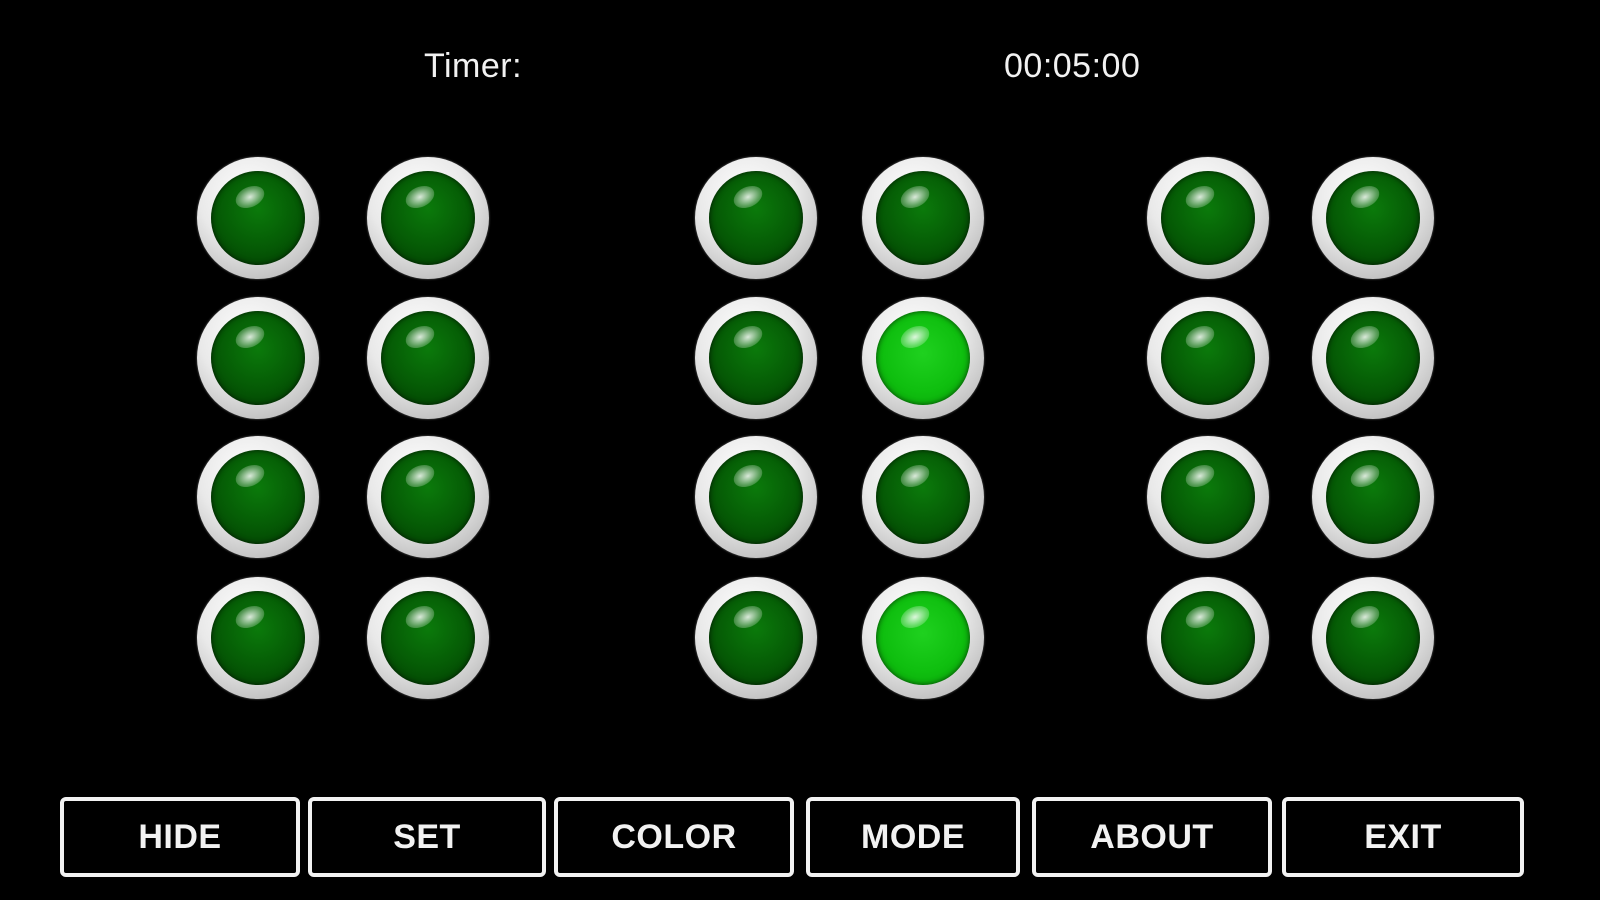 The image size is (1600, 900). I want to click on led-group-2-col2-row2-on, so click(923, 358).